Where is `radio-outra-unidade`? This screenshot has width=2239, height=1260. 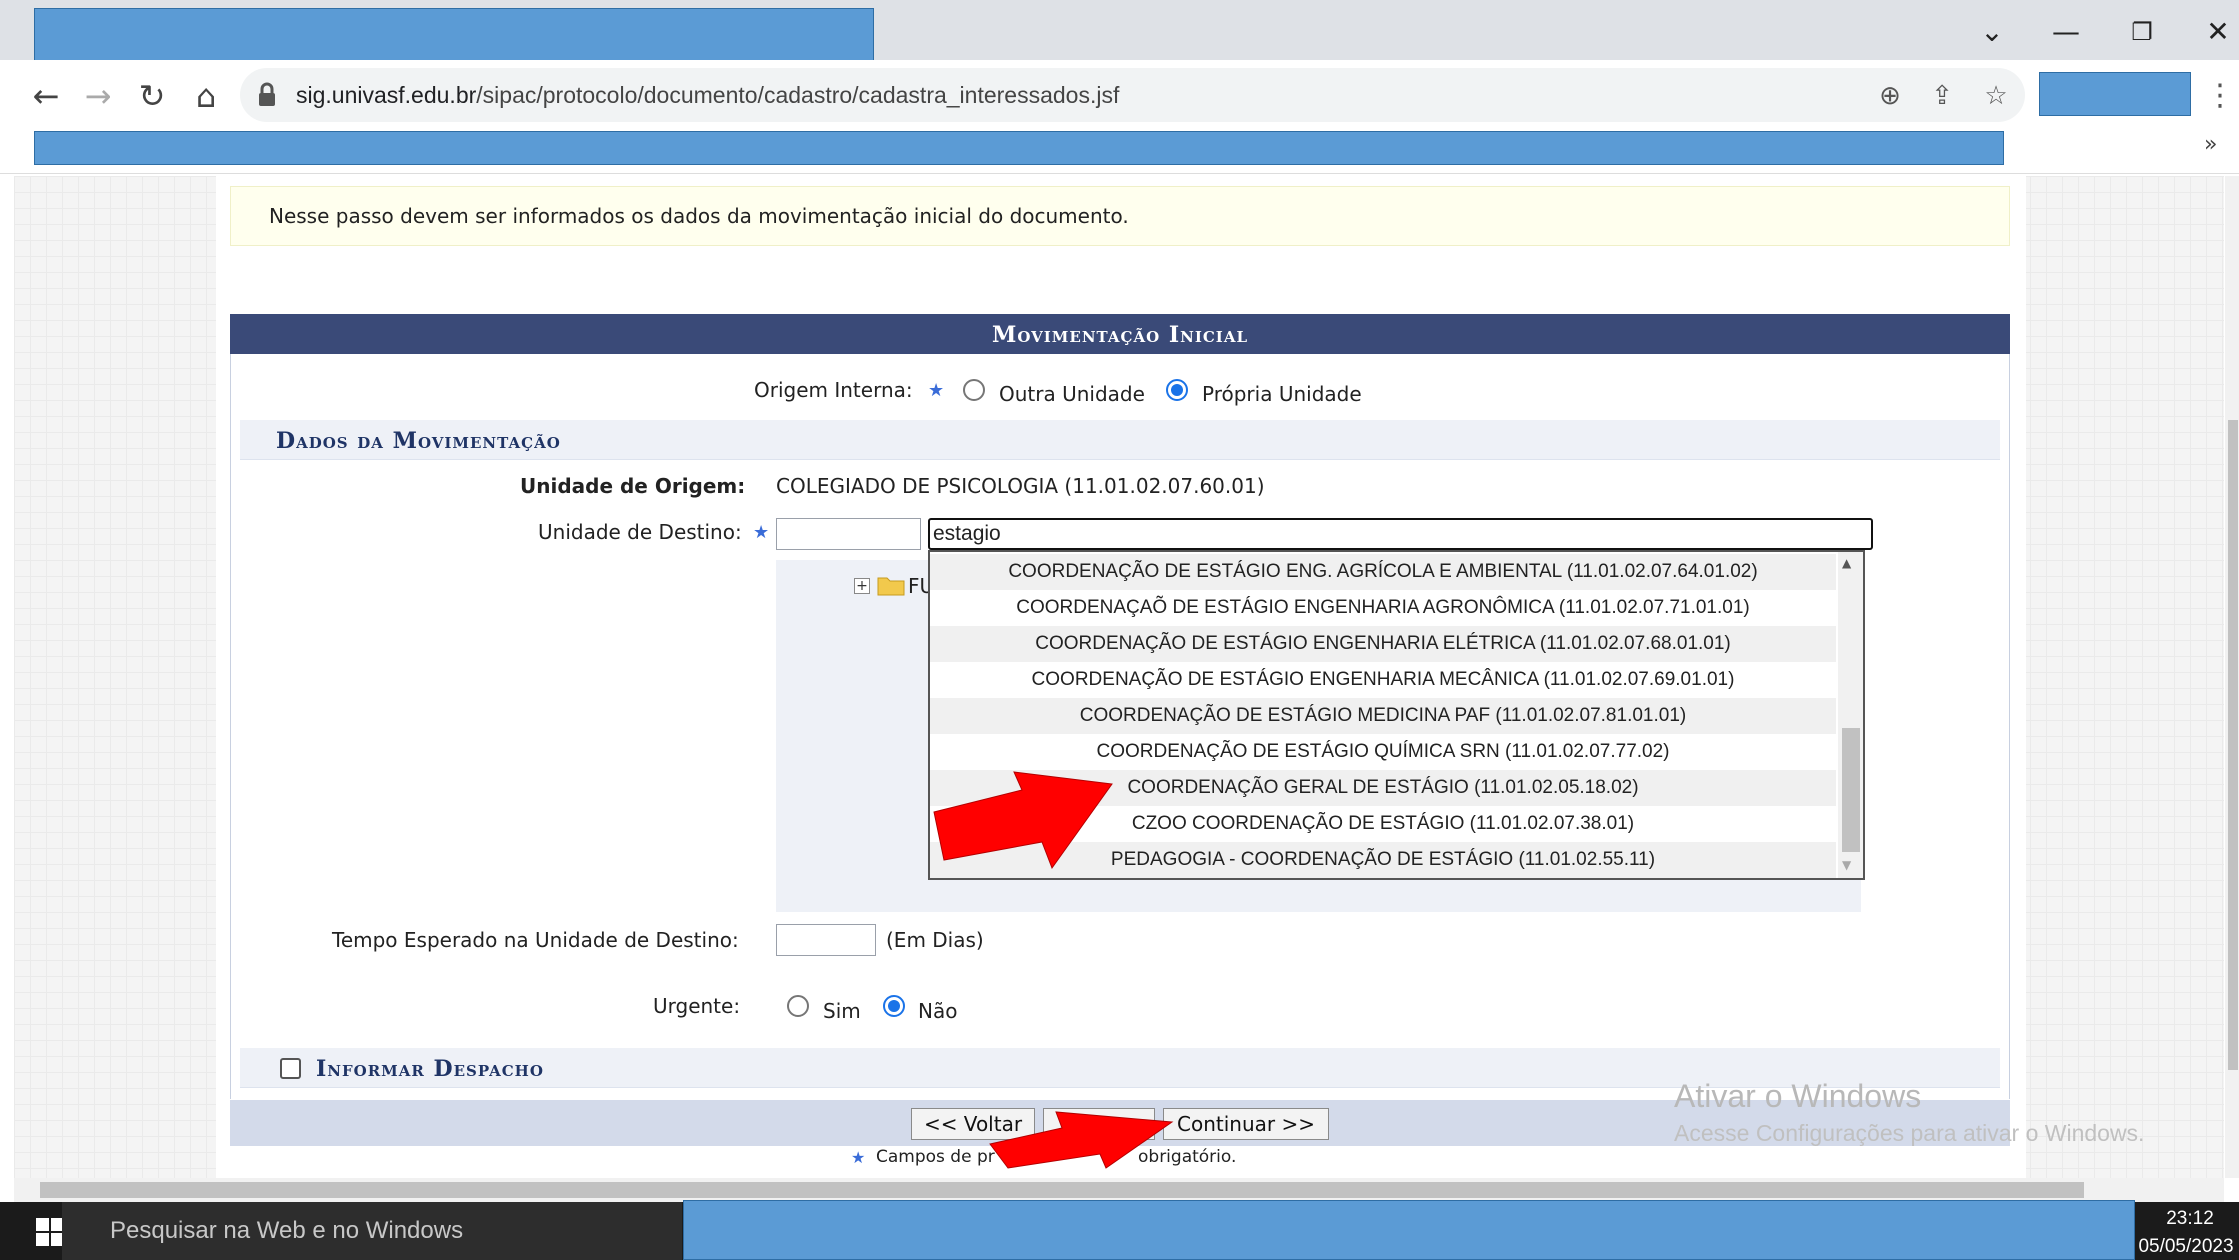 radio-outra-unidade is located at coordinates (974, 390).